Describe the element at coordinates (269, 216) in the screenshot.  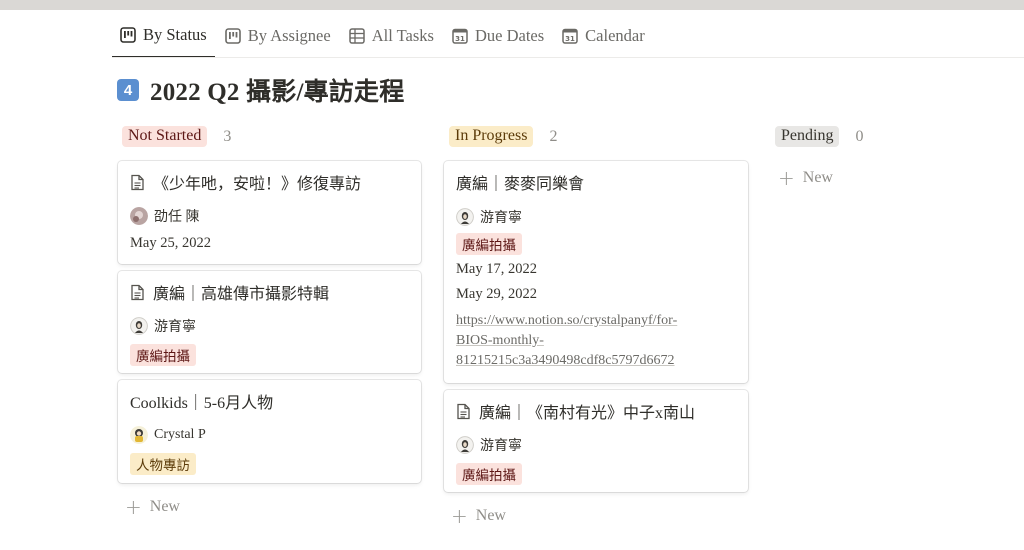
I see `assignee: 劭任 陳` at that location.